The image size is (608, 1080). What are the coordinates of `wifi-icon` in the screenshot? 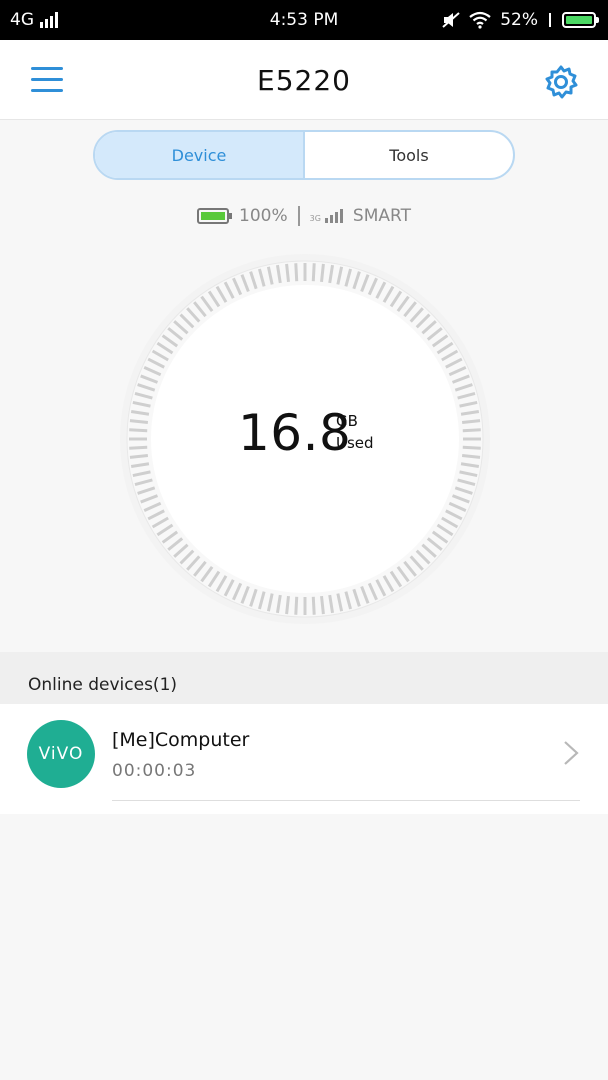 It's located at (480, 20).